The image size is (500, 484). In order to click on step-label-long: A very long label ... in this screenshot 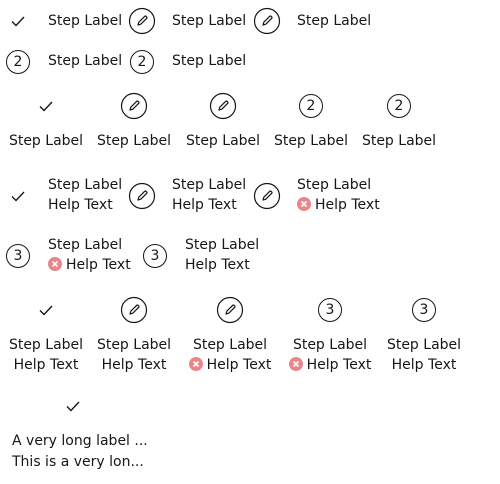, I will do `click(80, 441)`.